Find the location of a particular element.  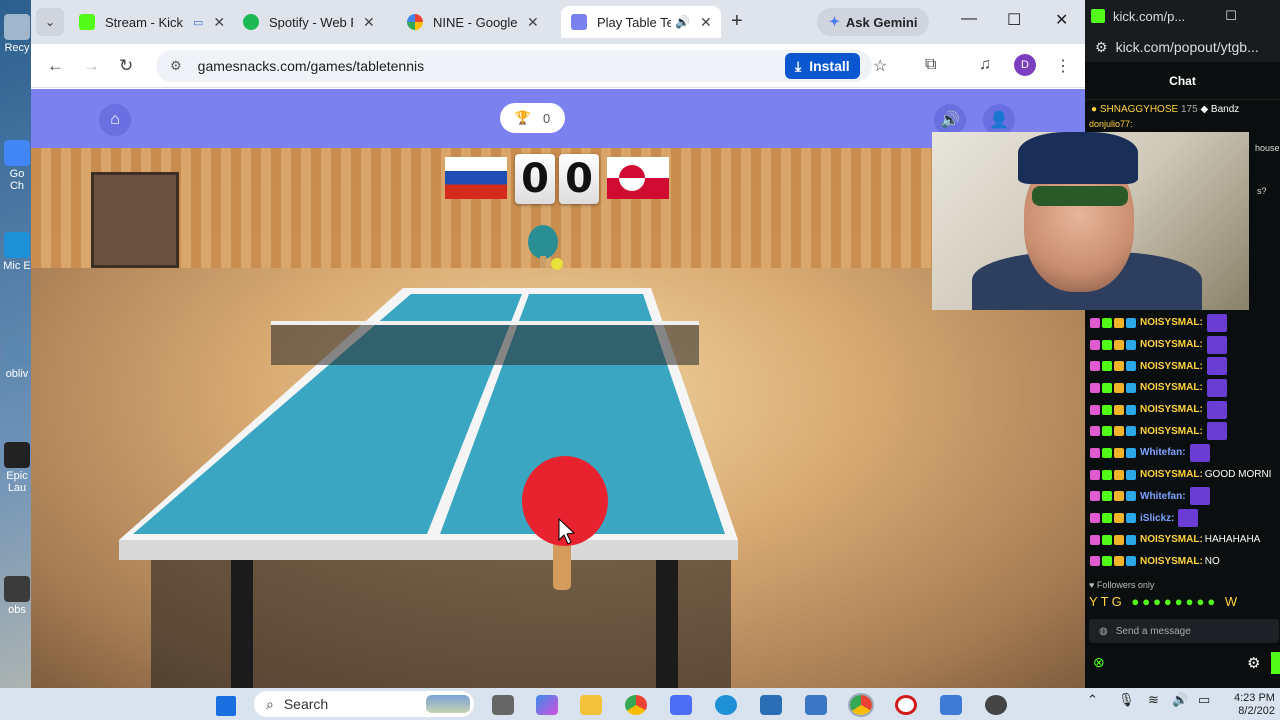

windows-start-icon is located at coordinates (226, 706).